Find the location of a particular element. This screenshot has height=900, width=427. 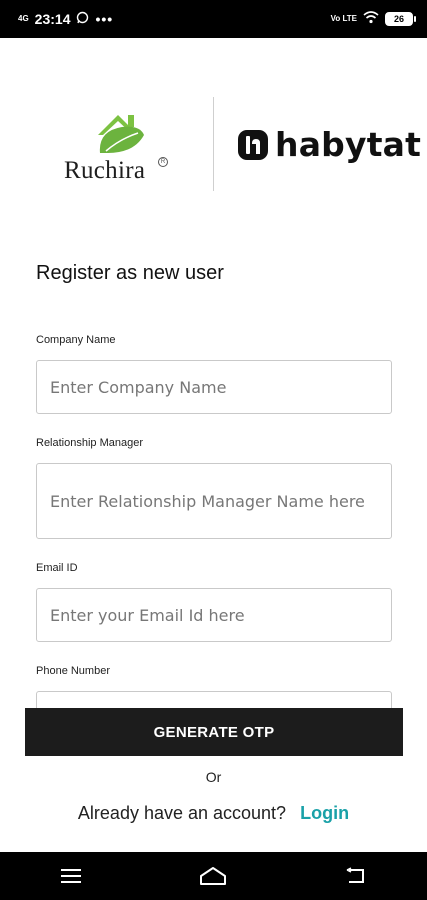

relationship-manager-label: Relationship Manager is located at coordinates (90, 443).